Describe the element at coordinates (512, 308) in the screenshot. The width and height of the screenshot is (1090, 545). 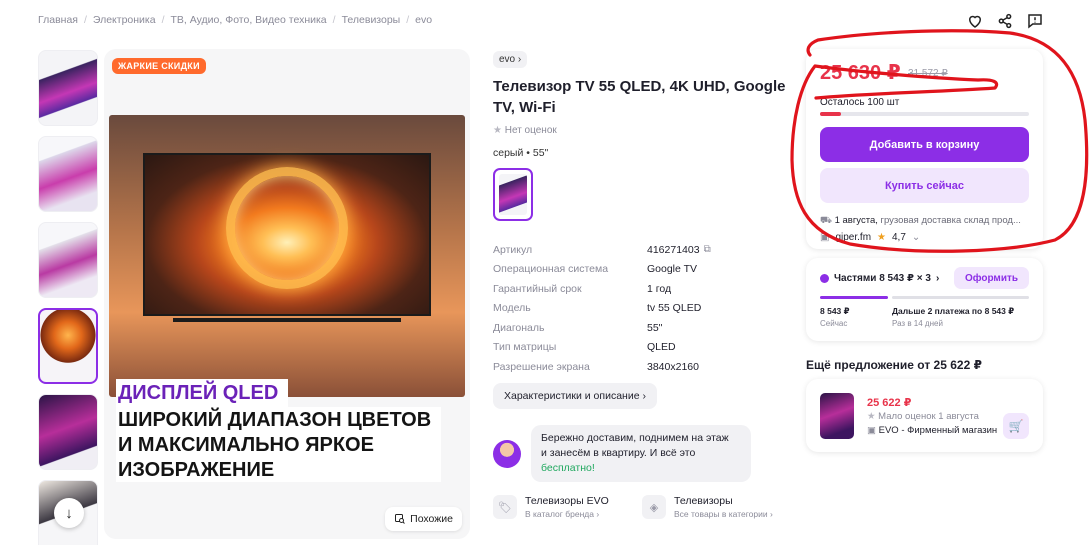
I see `spec-key: Модель` at that location.